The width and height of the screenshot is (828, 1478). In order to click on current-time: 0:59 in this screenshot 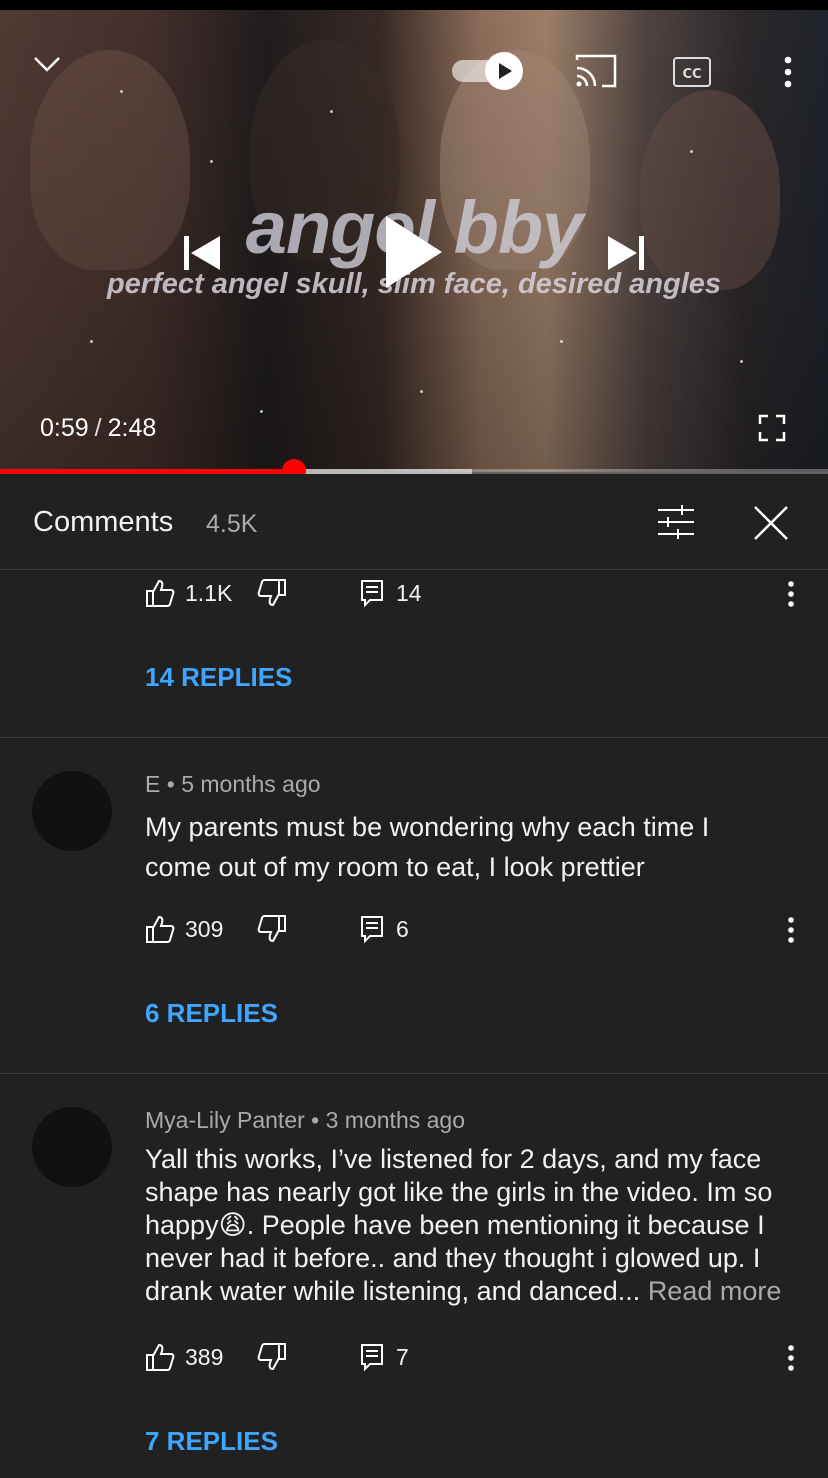, I will do `click(64, 428)`.